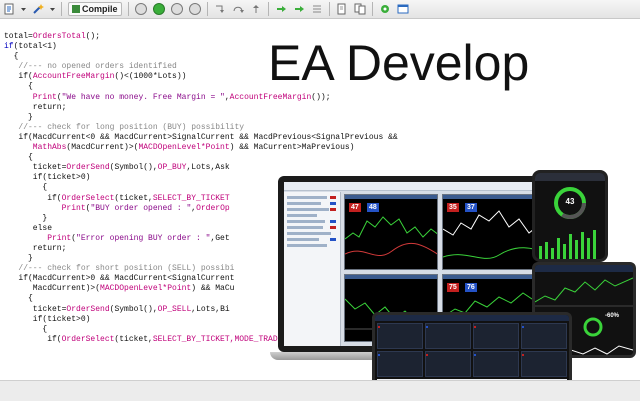  What do you see at coordinates (47, 178) in the screenshot?
I see `code-token: if(ticket>0)` at bounding box center [47, 178].